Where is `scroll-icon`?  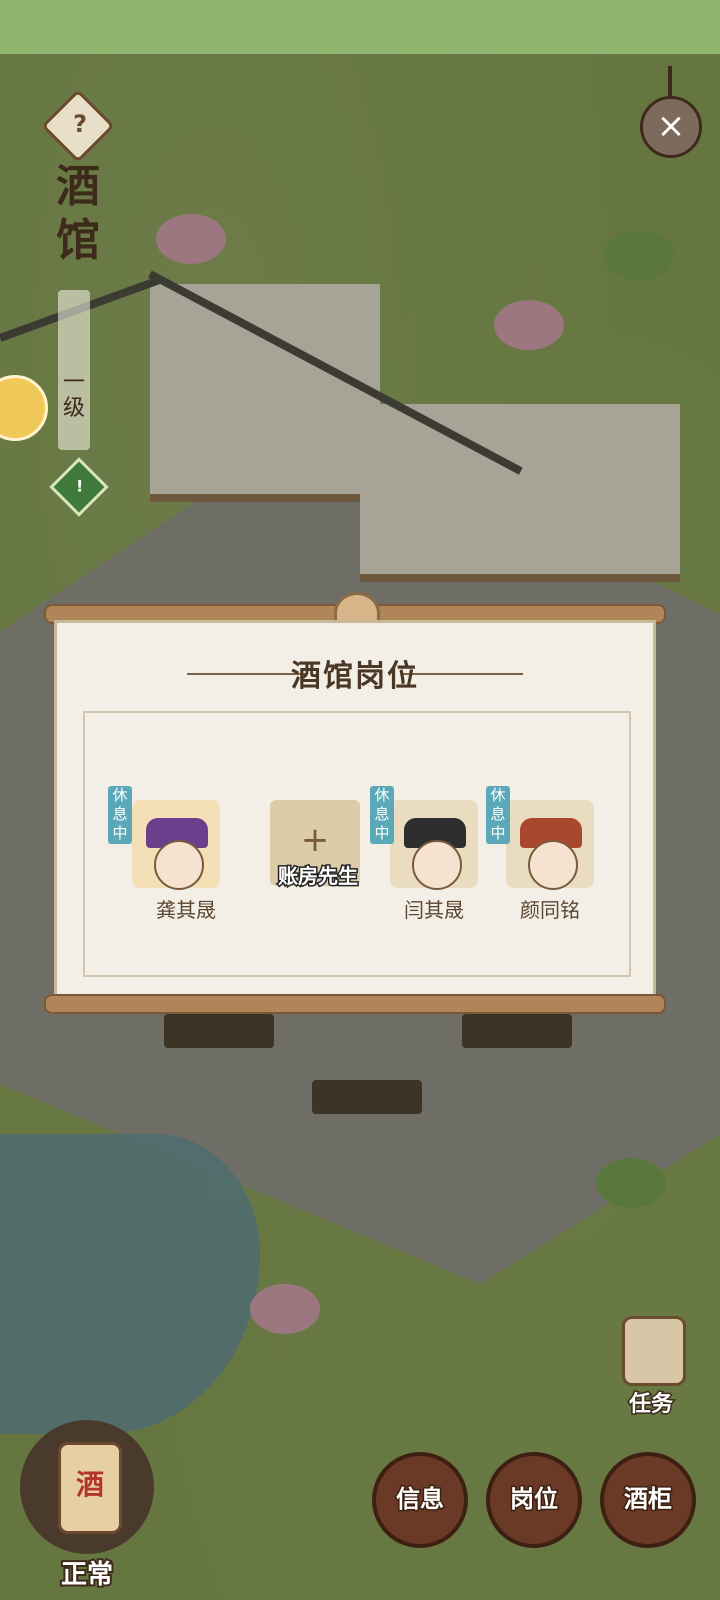 scroll-icon is located at coordinates (654, 1351).